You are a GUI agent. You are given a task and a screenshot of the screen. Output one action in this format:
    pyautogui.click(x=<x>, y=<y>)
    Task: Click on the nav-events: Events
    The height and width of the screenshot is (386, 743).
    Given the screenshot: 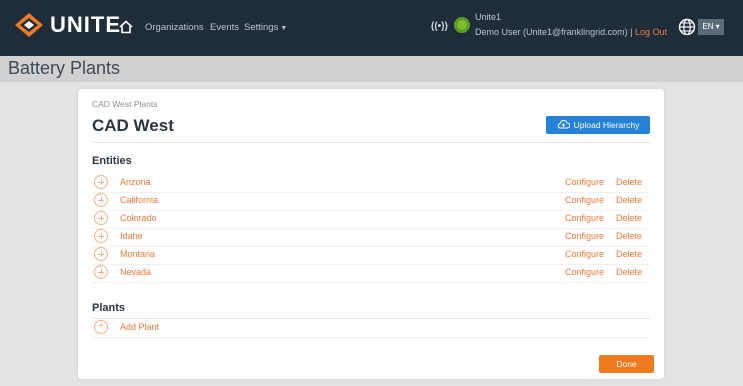 What is the action you would take?
    pyautogui.click(x=224, y=27)
    